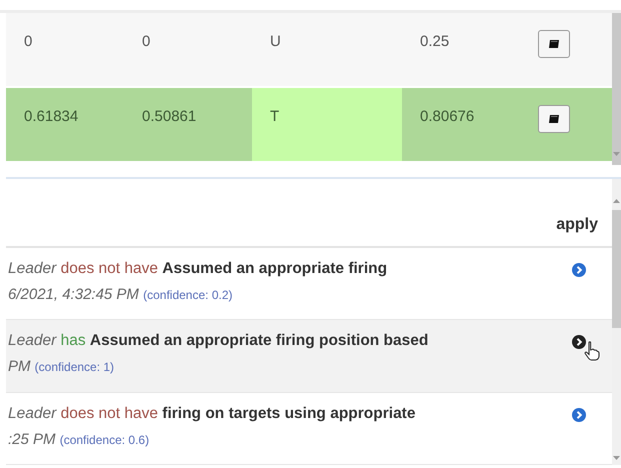 Image resolution: width=621 pixels, height=468 pixels. What do you see at coordinates (212, 413) in the screenshot?
I see `observation-text: Leader does not have firing on targets using appropriate` at bounding box center [212, 413].